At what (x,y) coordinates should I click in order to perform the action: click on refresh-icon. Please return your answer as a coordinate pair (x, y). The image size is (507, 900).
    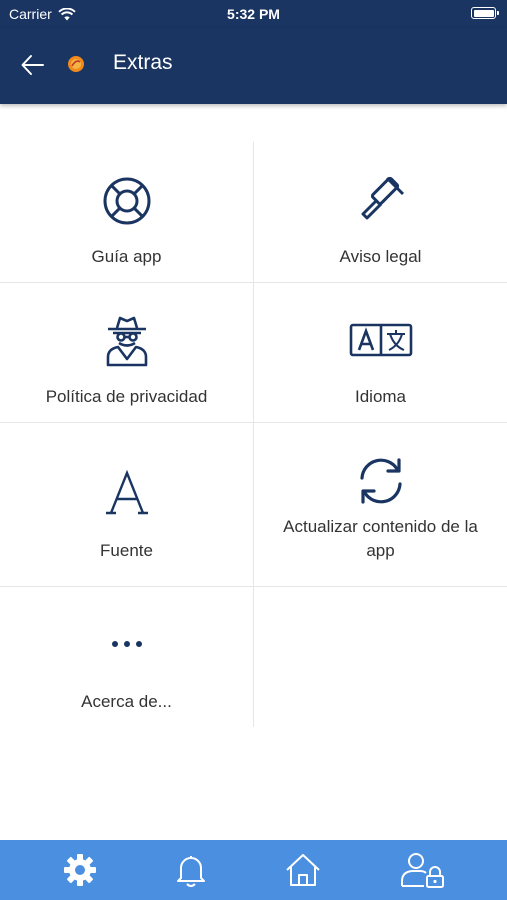
    Looking at the image, I should click on (380, 481).